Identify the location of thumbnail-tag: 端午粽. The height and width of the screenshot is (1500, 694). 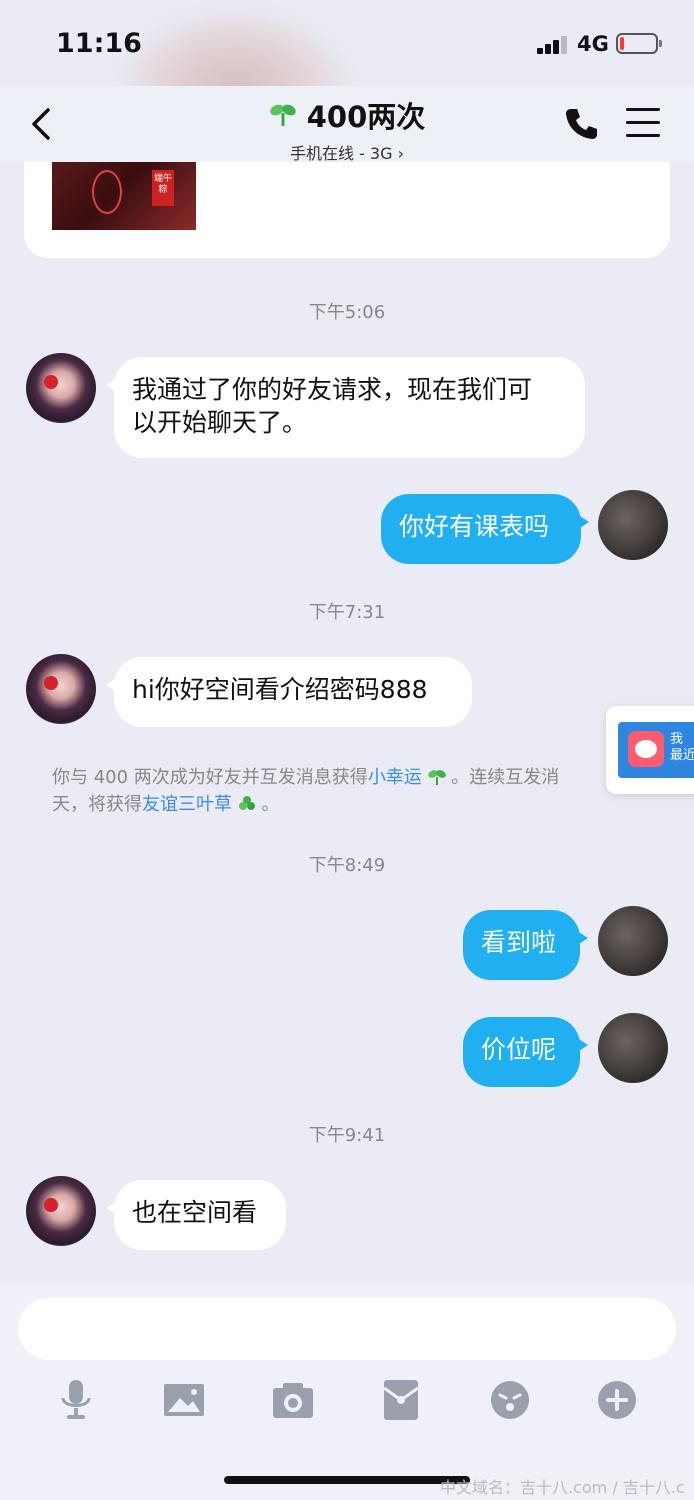
(163, 188).